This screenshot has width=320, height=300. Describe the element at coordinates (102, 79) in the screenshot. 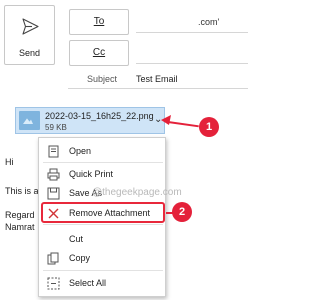

I see `subject-label: Subject` at that location.